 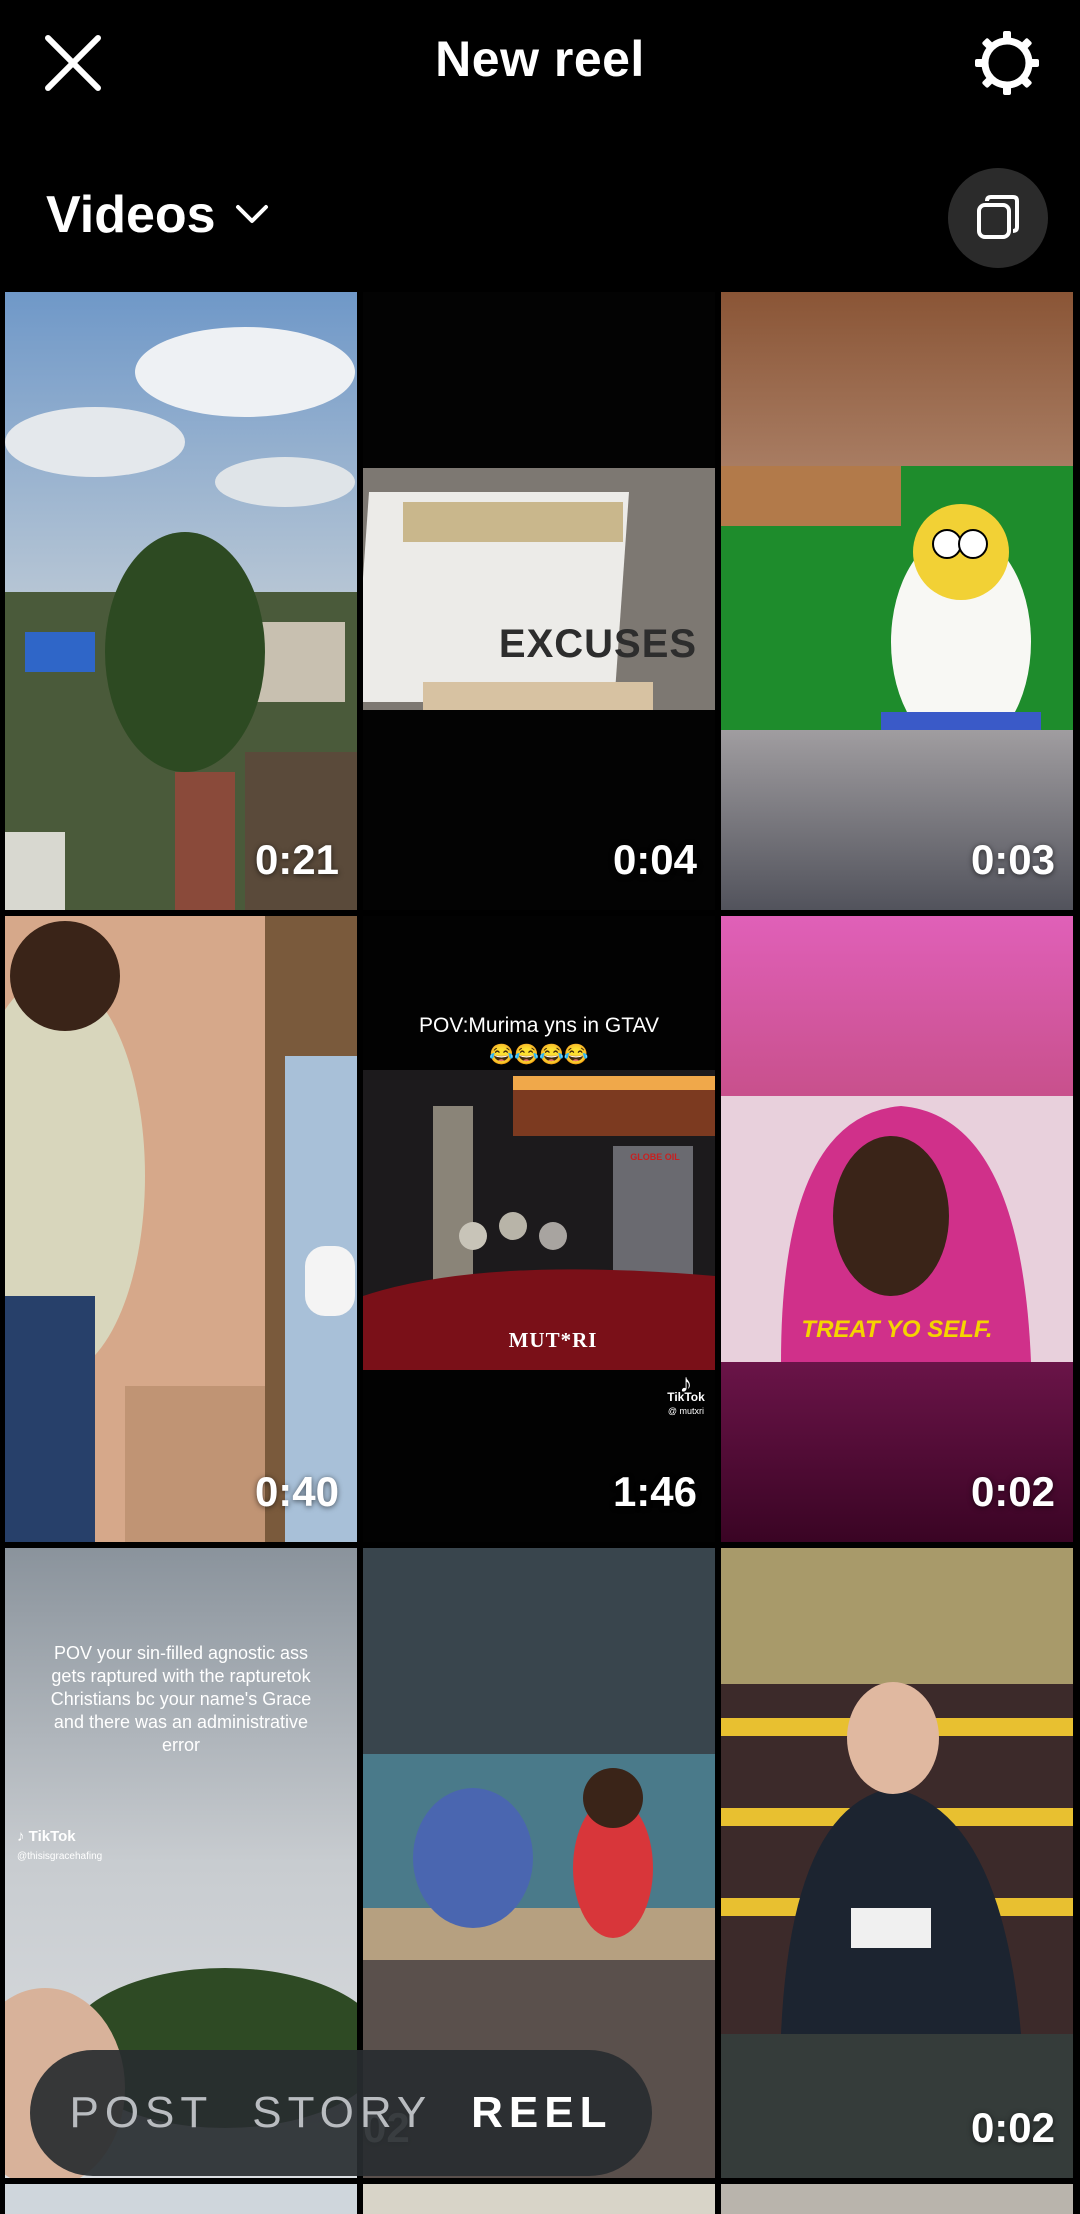 What do you see at coordinates (655, 1157) in the screenshot?
I see `gas-station-sign-text: GLOBE OIL` at bounding box center [655, 1157].